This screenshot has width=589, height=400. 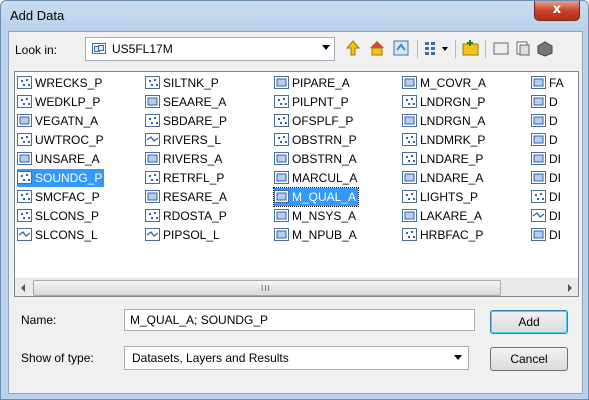 What do you see at coordinates (316, 159) in the screenshot?
I see `list-item: OBSTRN_A` at bounding box center [316, 159].